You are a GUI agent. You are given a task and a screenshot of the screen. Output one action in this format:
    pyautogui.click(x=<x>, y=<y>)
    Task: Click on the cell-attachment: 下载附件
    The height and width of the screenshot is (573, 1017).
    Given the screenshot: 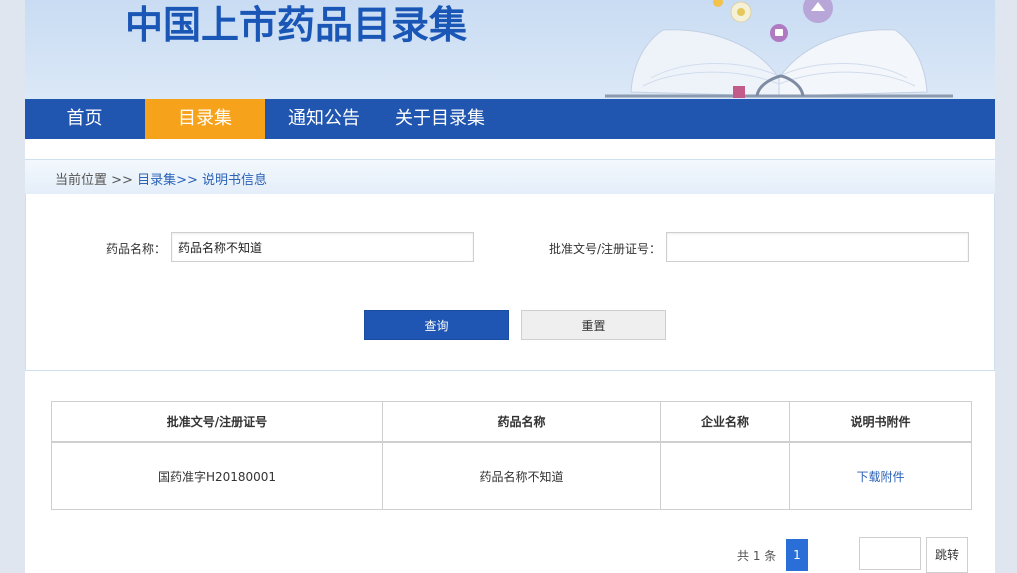 What is the action you would take?
    pyautogui.click(x=880, y=475)
    